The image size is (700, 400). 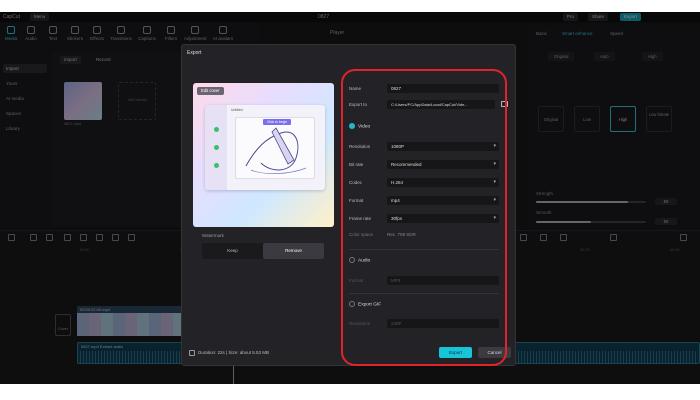 What do you see at coordinates (293, 251) in the screenshot?
I see `remove-option: Remove` at bounding box center [293, 251].